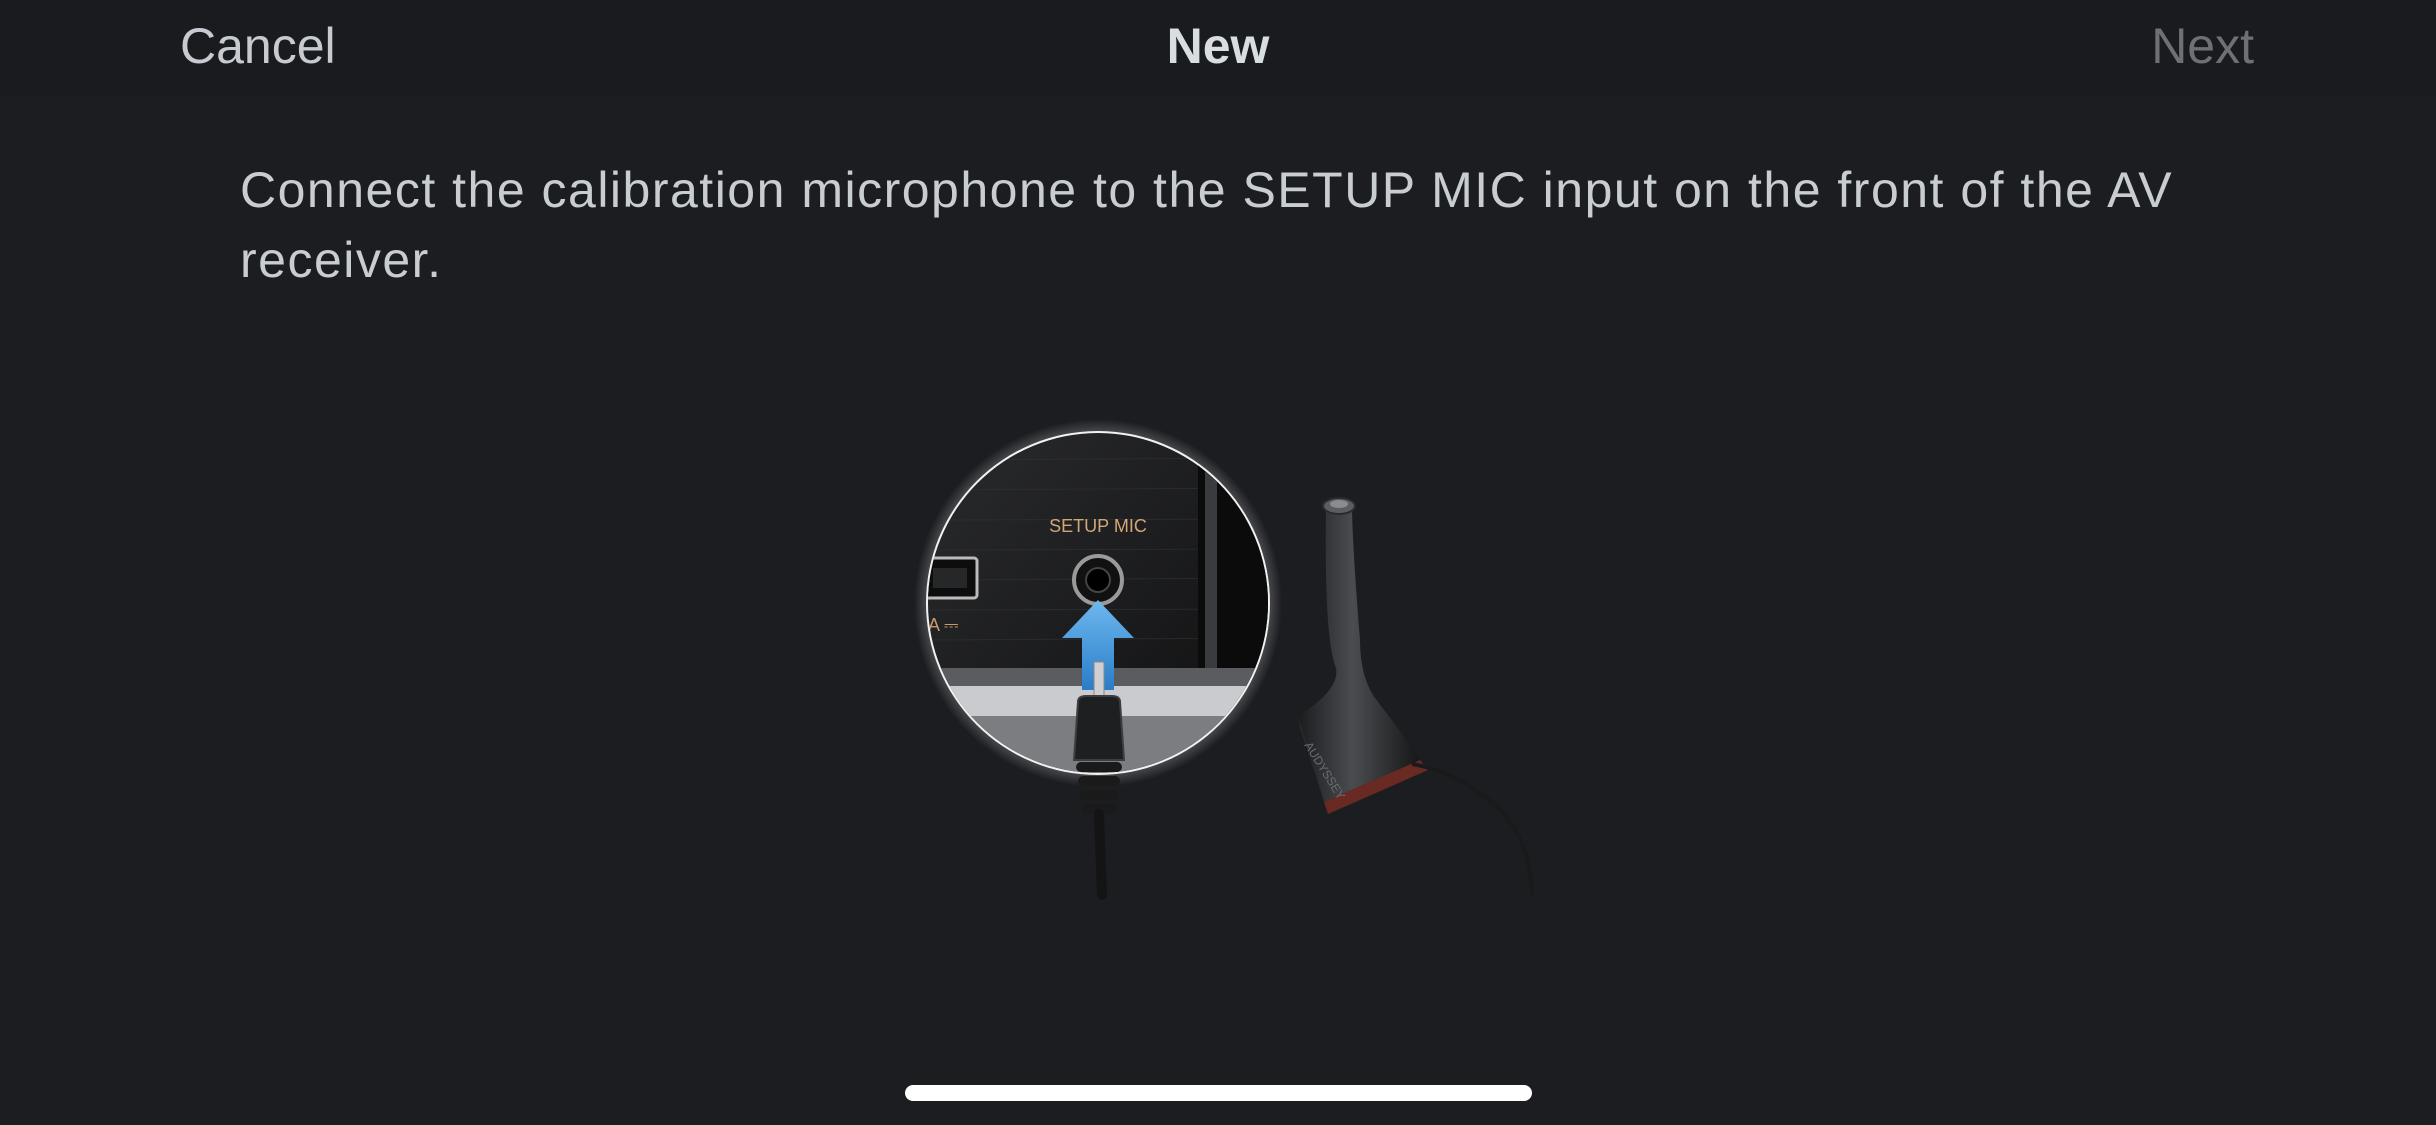  Describe the element at coordinates (1218, 1093) in the screenshot. I see `home-indicator` at that location.